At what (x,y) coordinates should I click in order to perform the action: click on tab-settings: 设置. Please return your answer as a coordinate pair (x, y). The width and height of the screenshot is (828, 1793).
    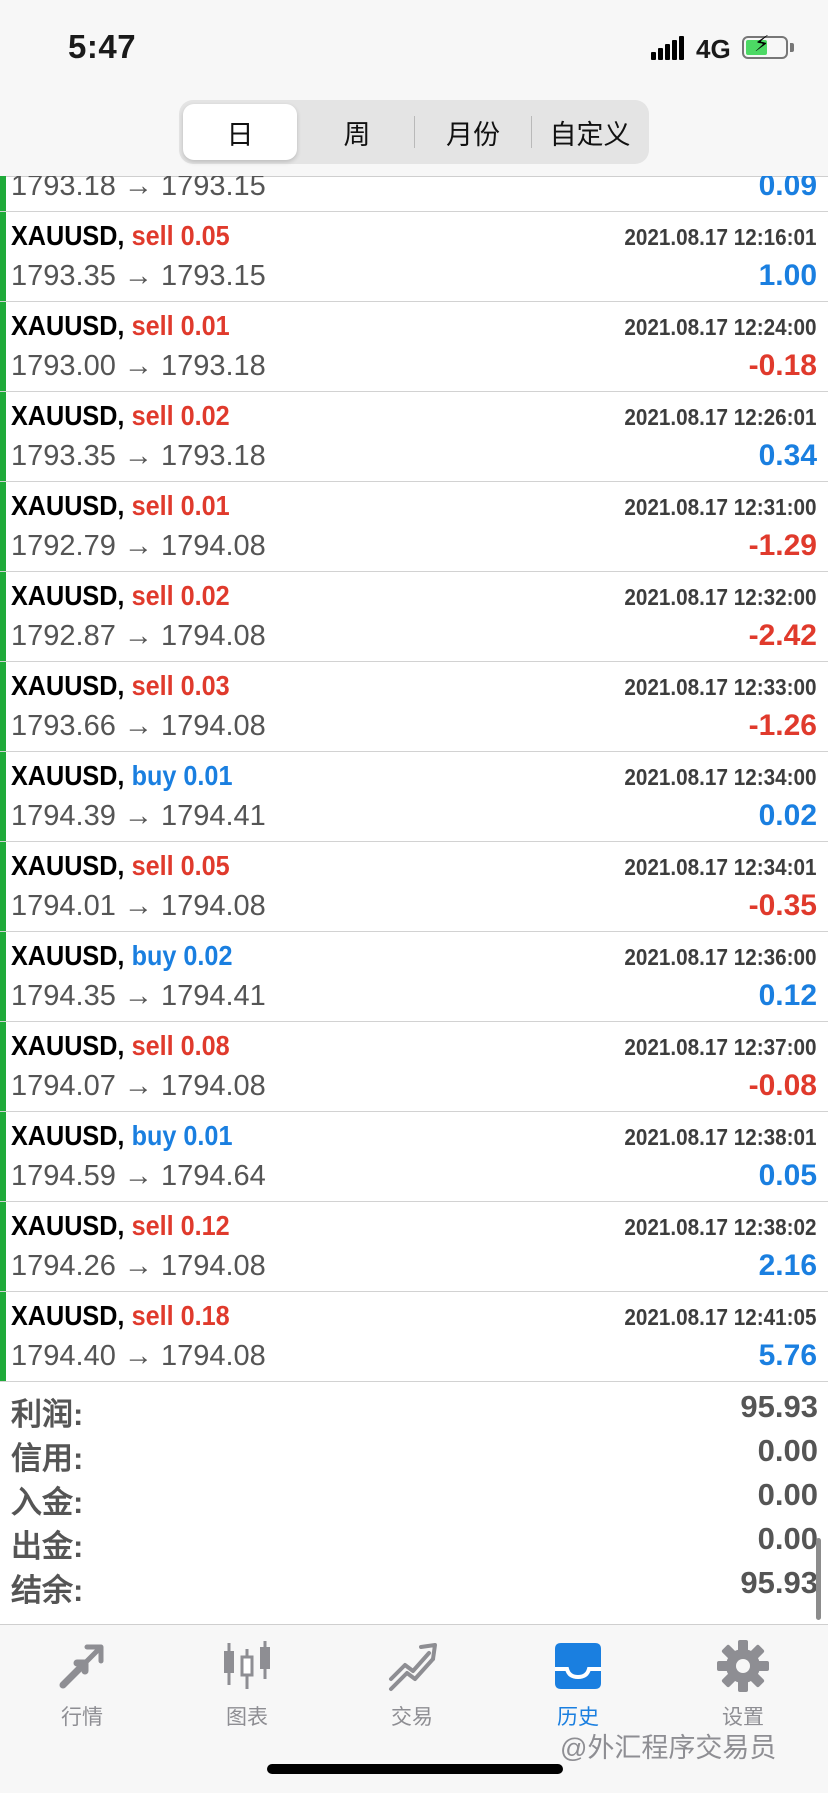
    Looking at the image, I should click on (743, 1689).